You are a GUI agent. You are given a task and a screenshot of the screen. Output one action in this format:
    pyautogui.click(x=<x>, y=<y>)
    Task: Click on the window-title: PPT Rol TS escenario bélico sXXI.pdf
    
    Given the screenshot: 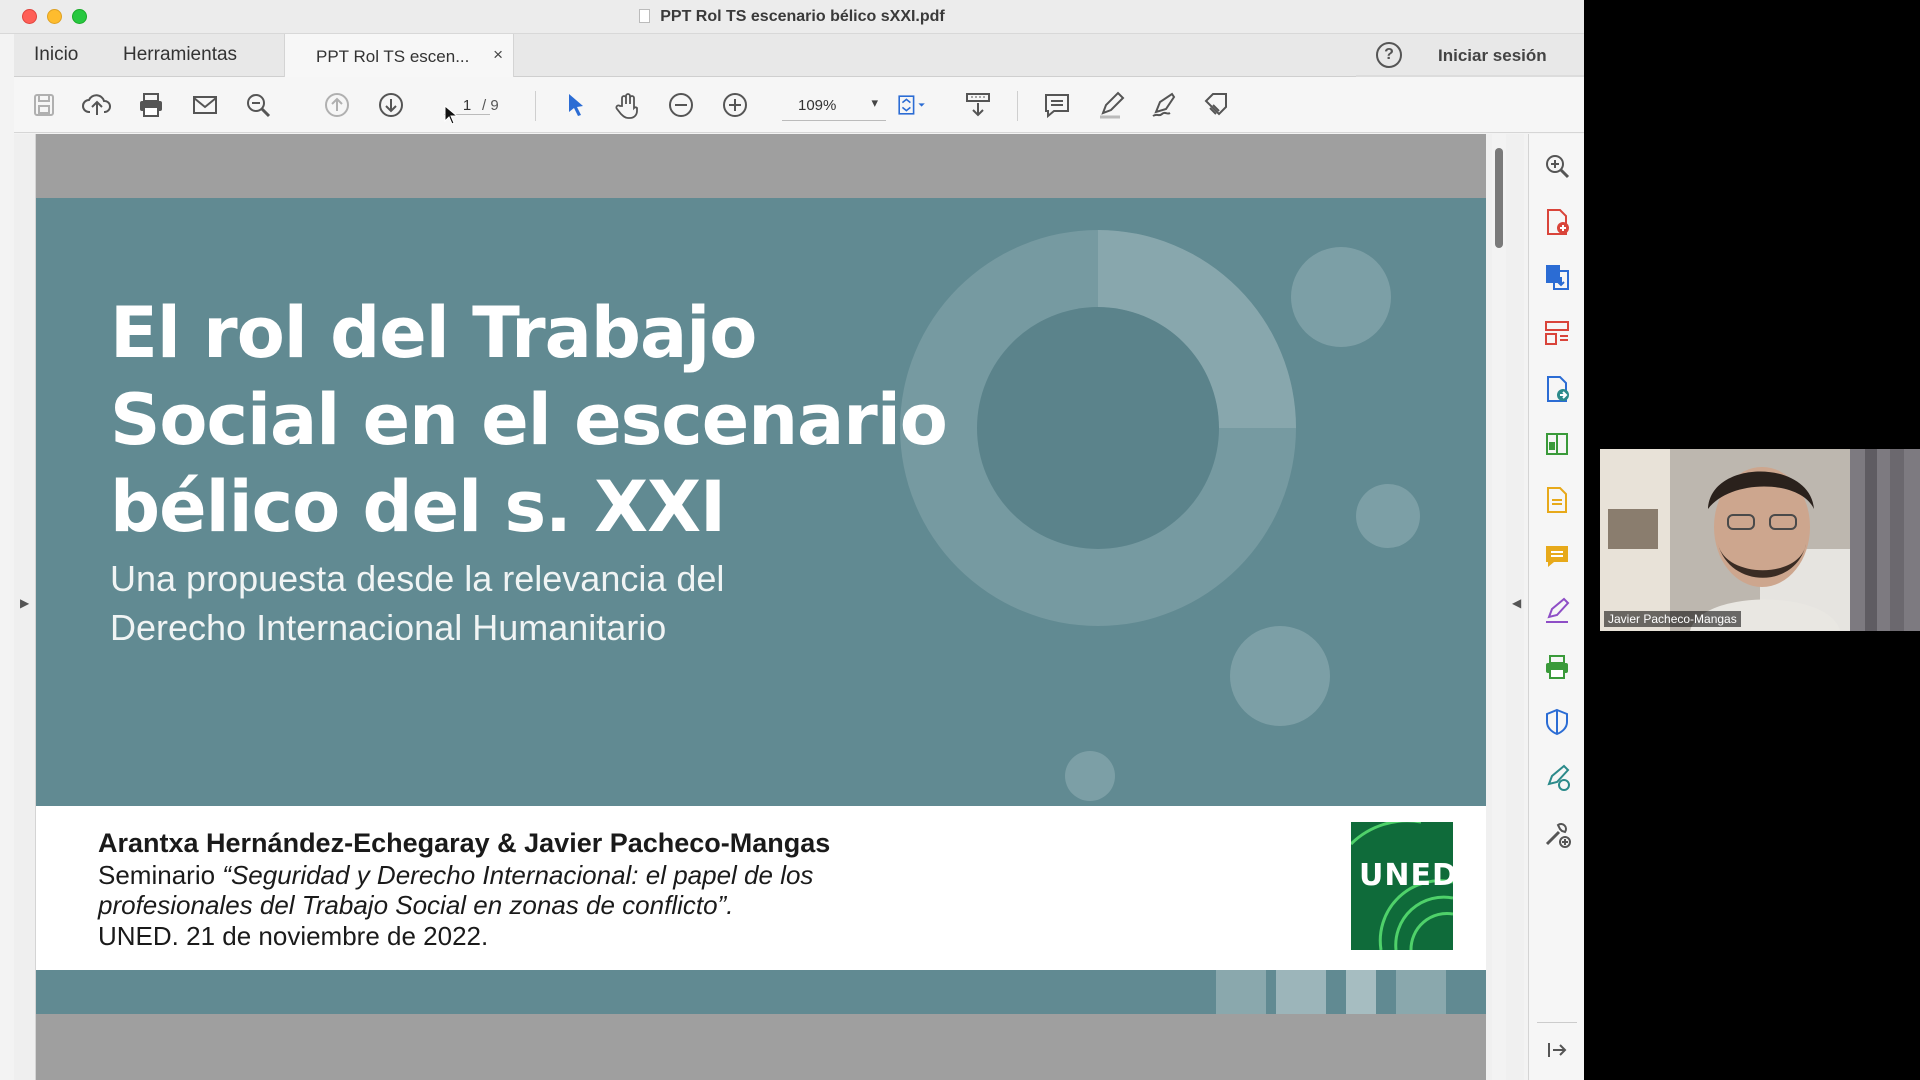 What is the action you would take?
    pyautogui.click(x=792, y=17)
    